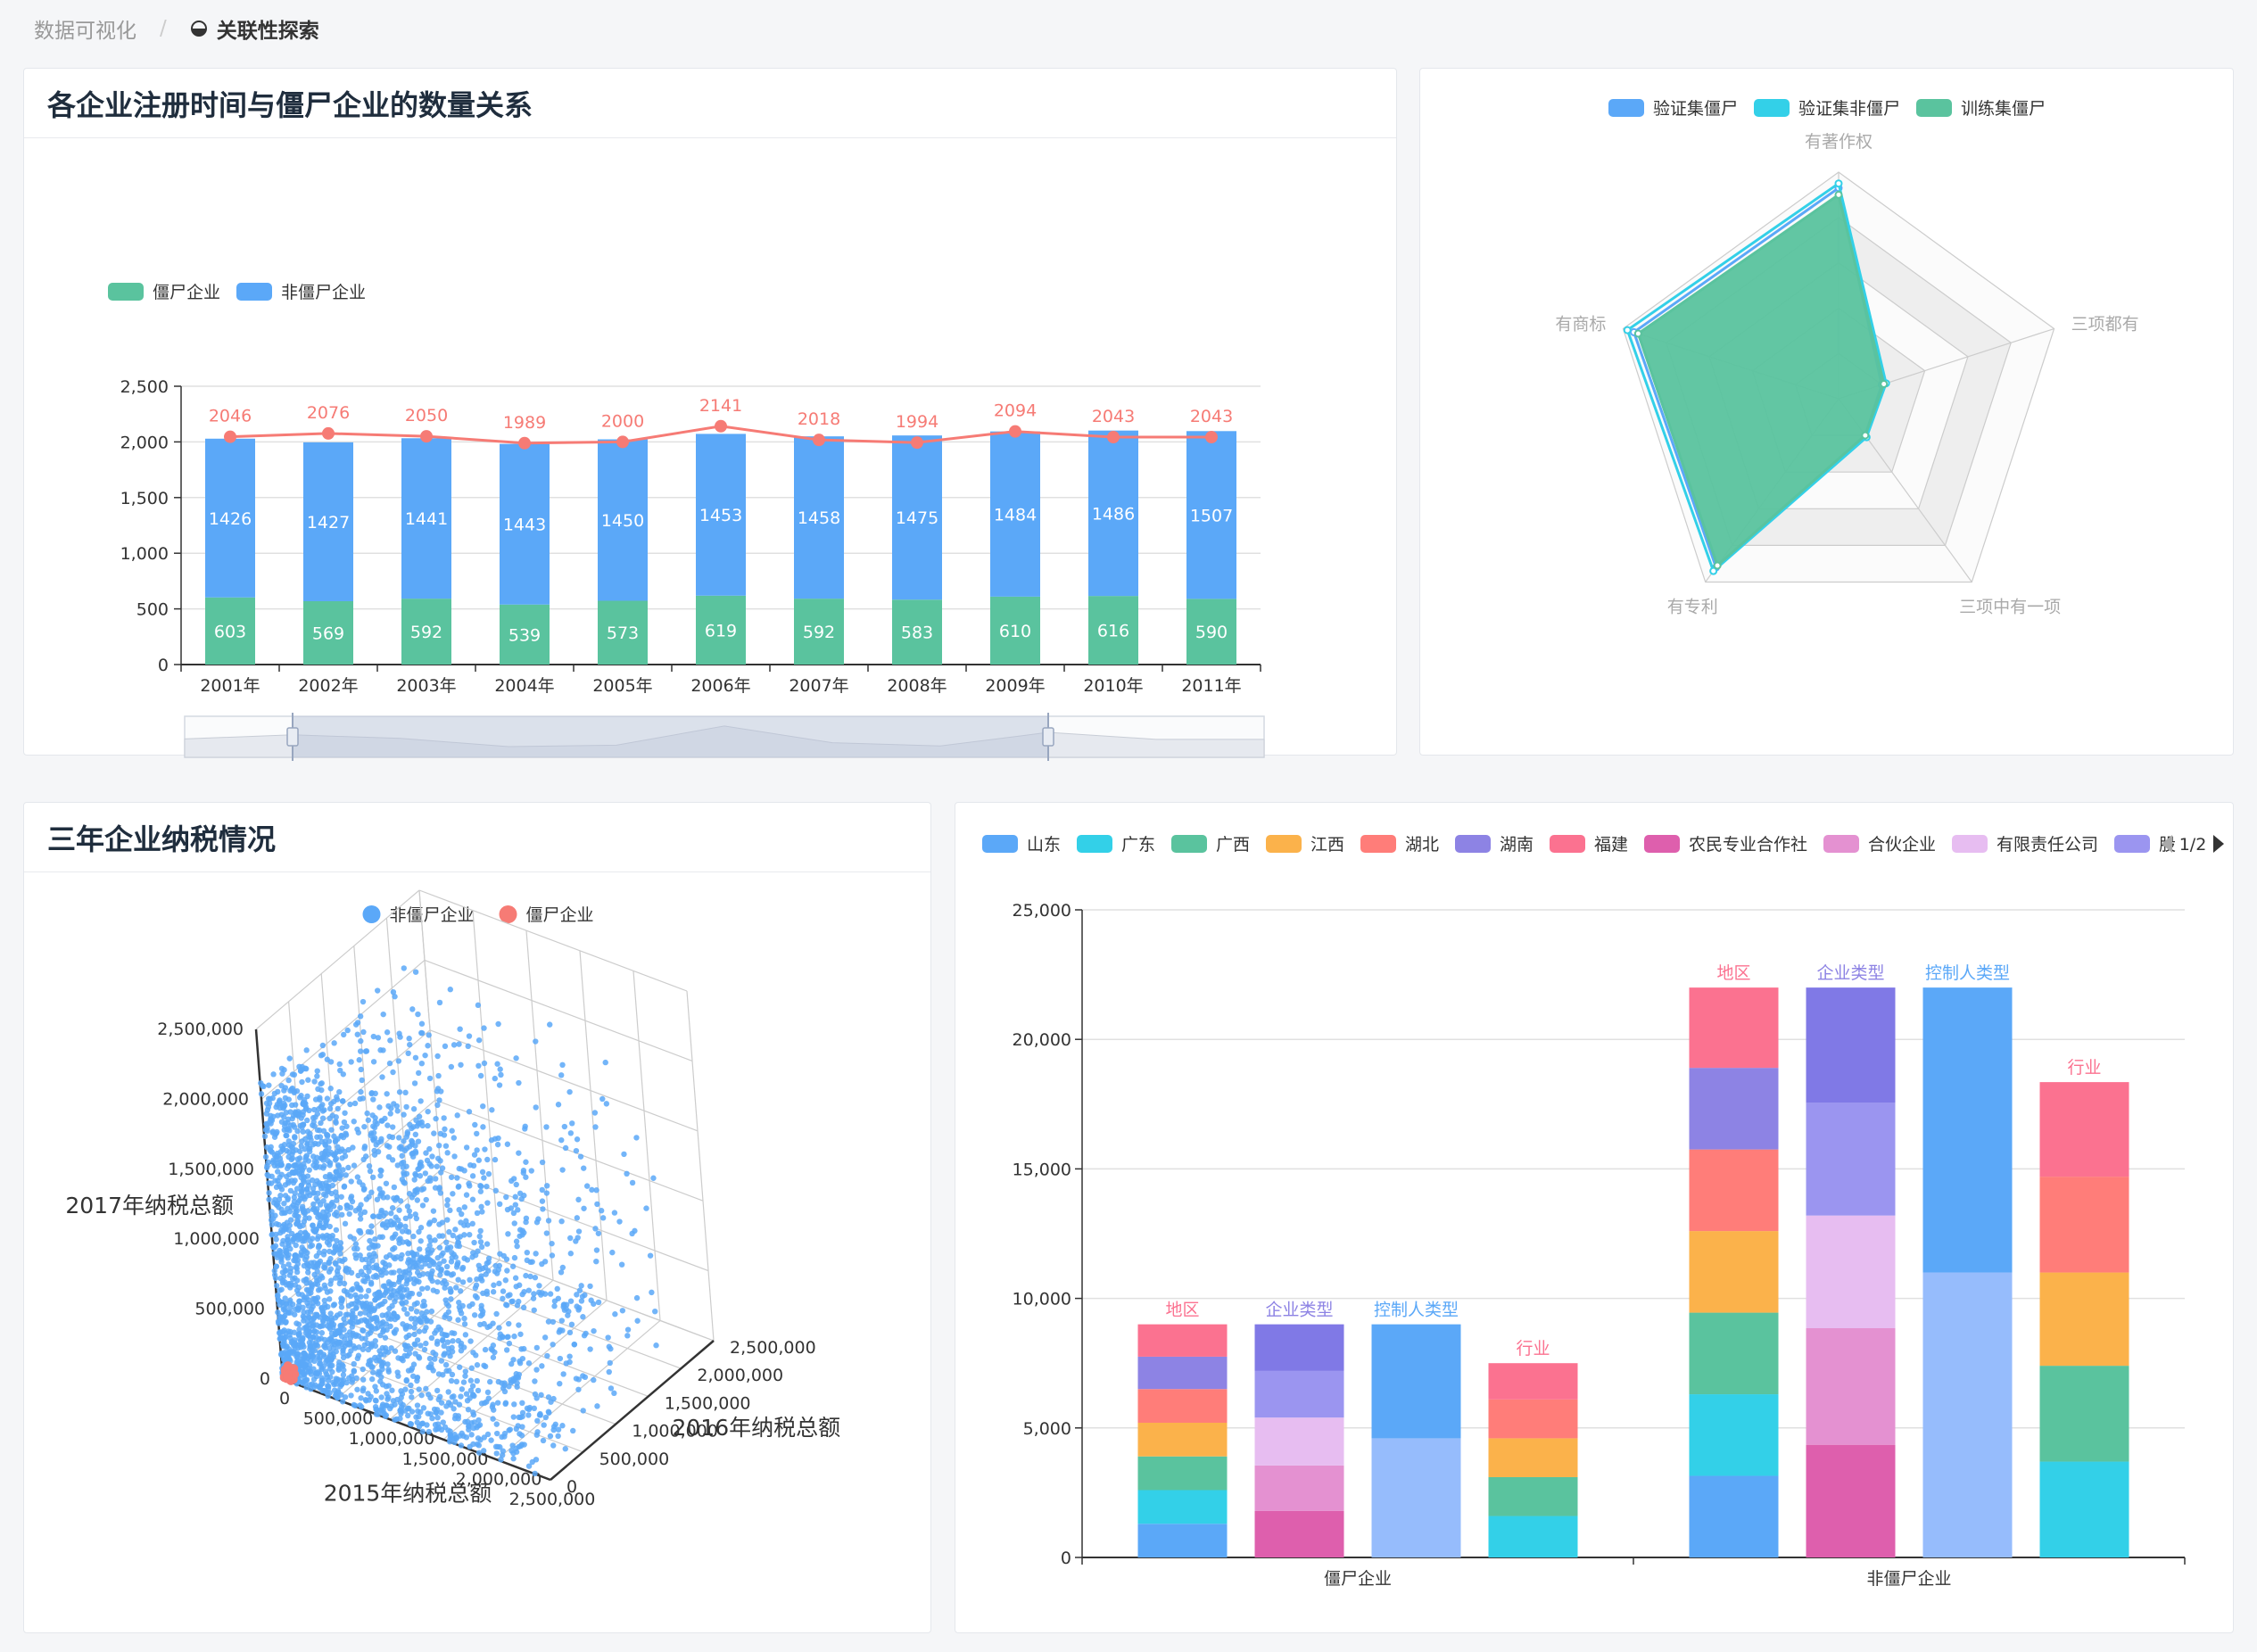  I want to click on legend-item-stacked-8: 合伙企业, so click(1879, 845).